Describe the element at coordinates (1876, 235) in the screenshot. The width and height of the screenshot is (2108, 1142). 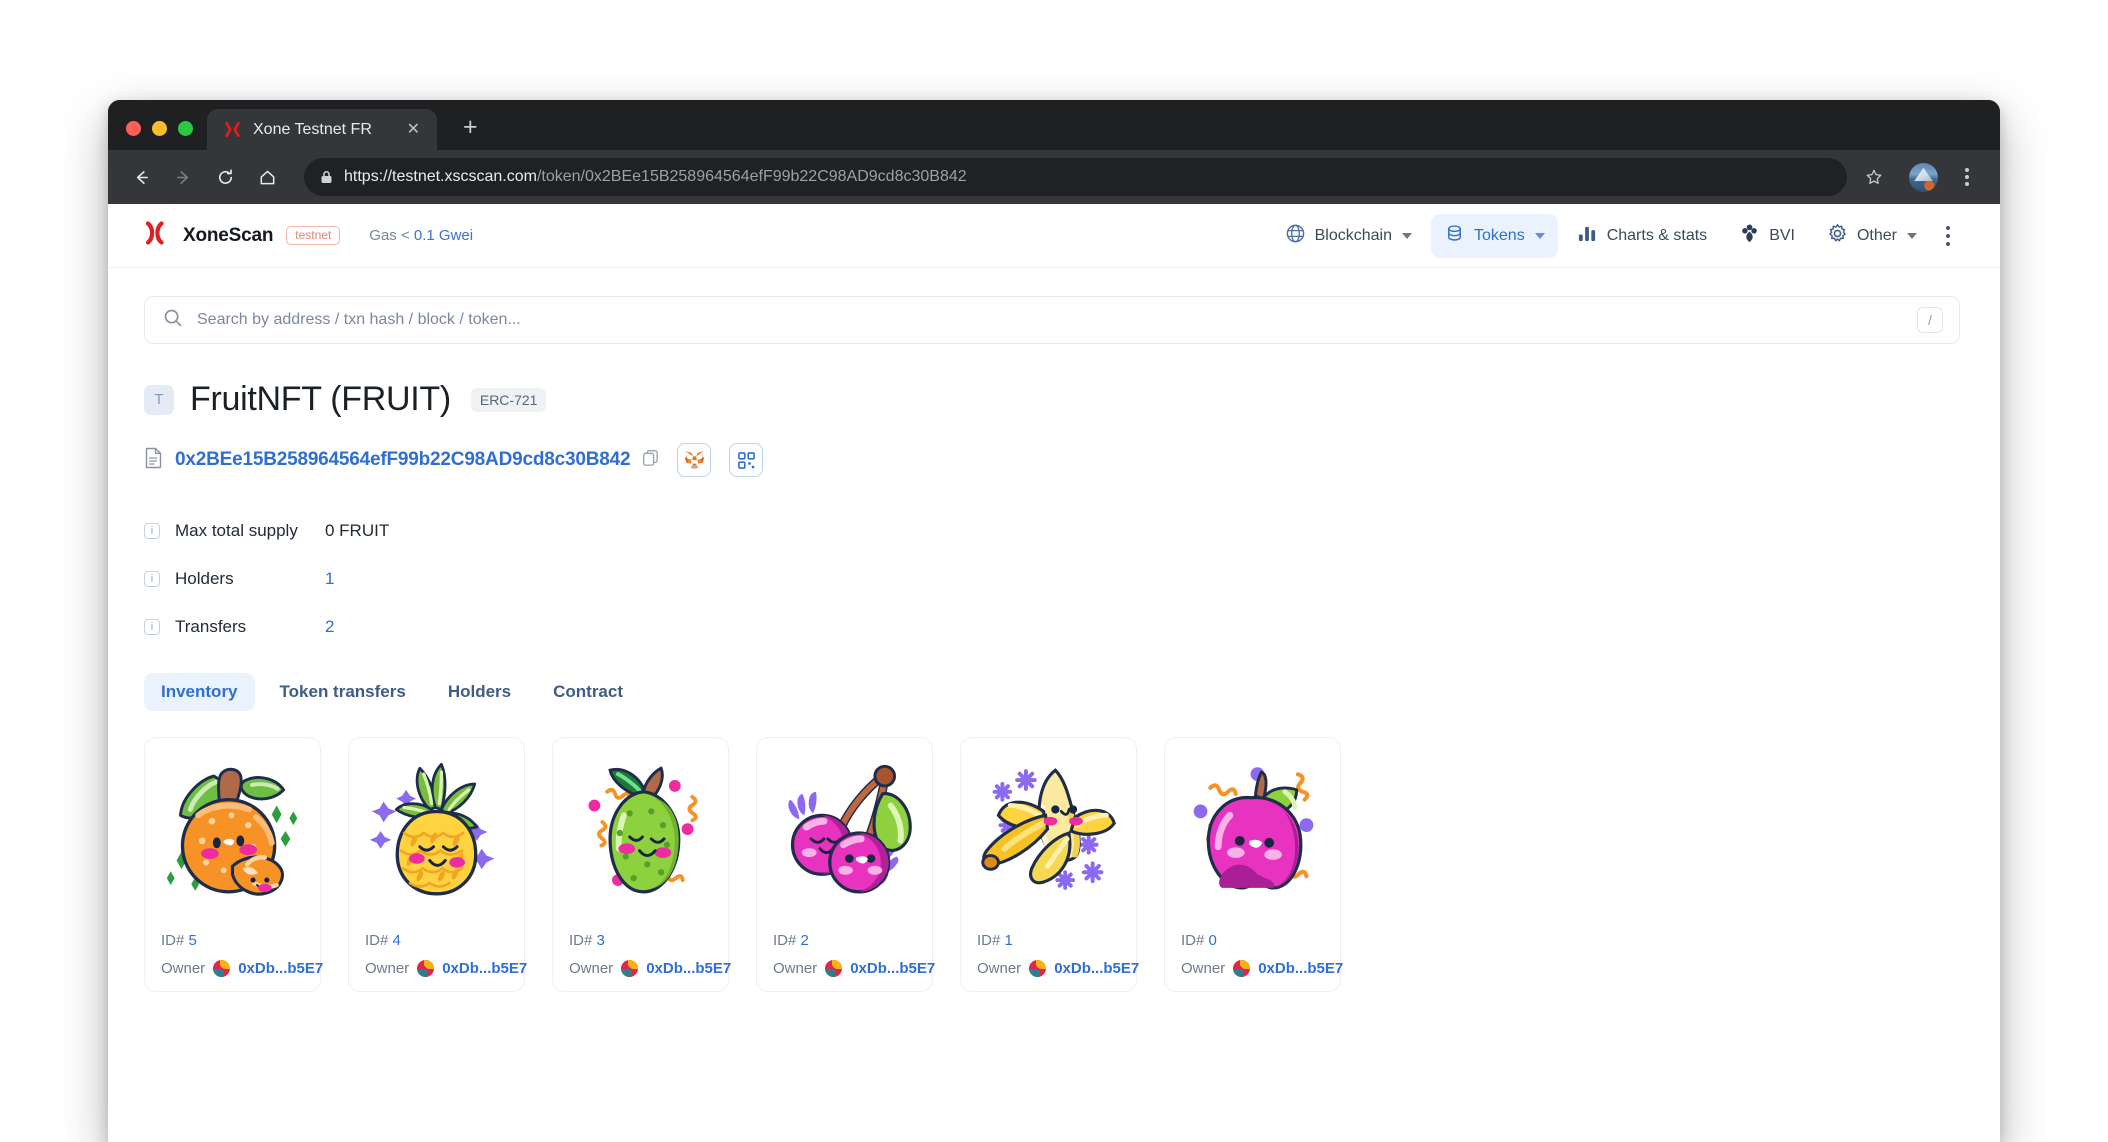
I see `nav-label: Other` at that location.